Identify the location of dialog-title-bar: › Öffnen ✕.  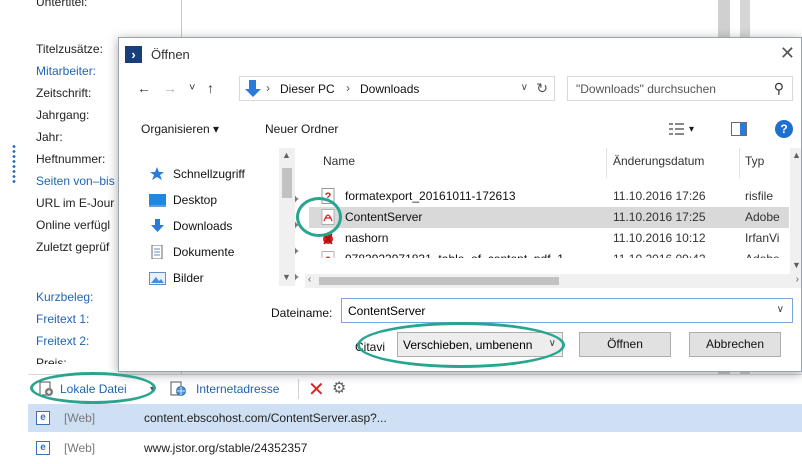
(460, 54).